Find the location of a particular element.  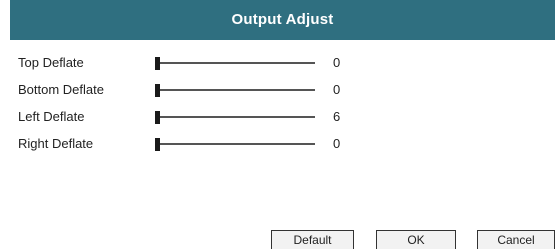

right-deflate-label: Right Deflate is located at coordinates (56, 143).